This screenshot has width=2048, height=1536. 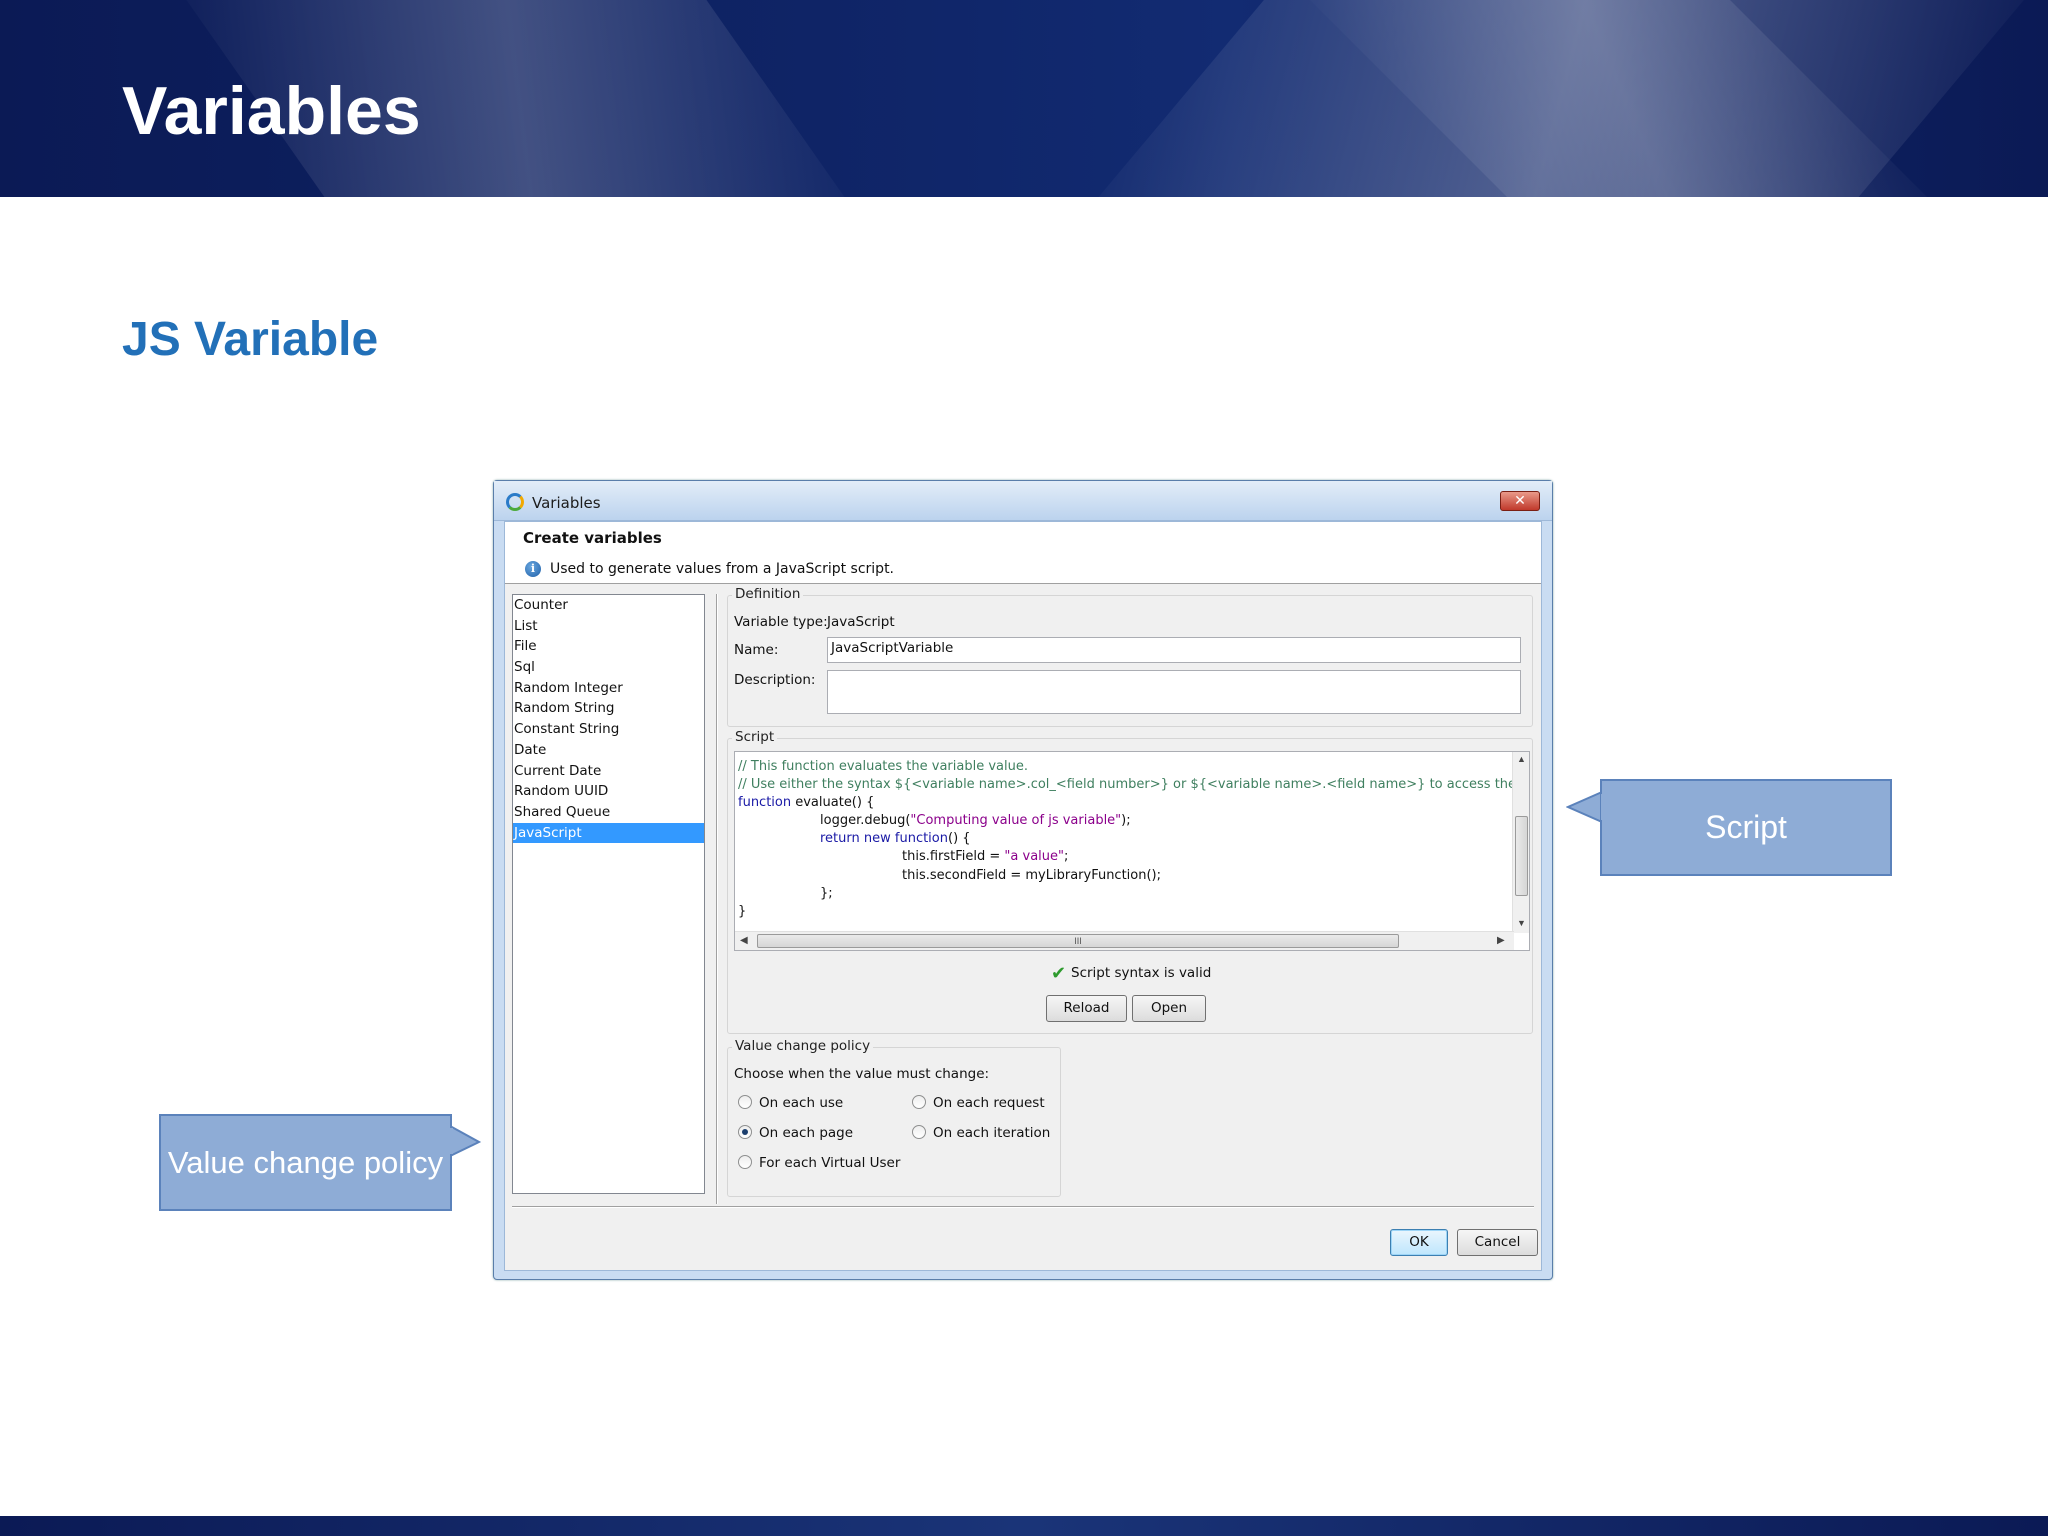 I want to click on horizontal-scrollbar: ◀ III ▶, so click(x=1124, y=940).